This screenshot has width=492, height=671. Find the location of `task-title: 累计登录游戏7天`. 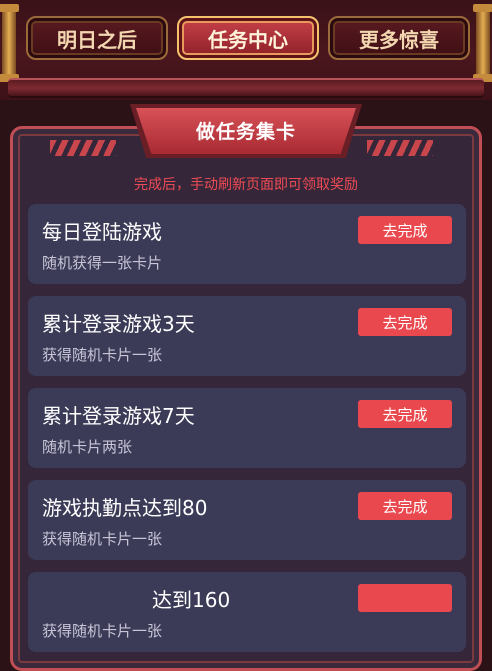

task-title: 累计登录游戏7天 is located at coordinates (118, 416).